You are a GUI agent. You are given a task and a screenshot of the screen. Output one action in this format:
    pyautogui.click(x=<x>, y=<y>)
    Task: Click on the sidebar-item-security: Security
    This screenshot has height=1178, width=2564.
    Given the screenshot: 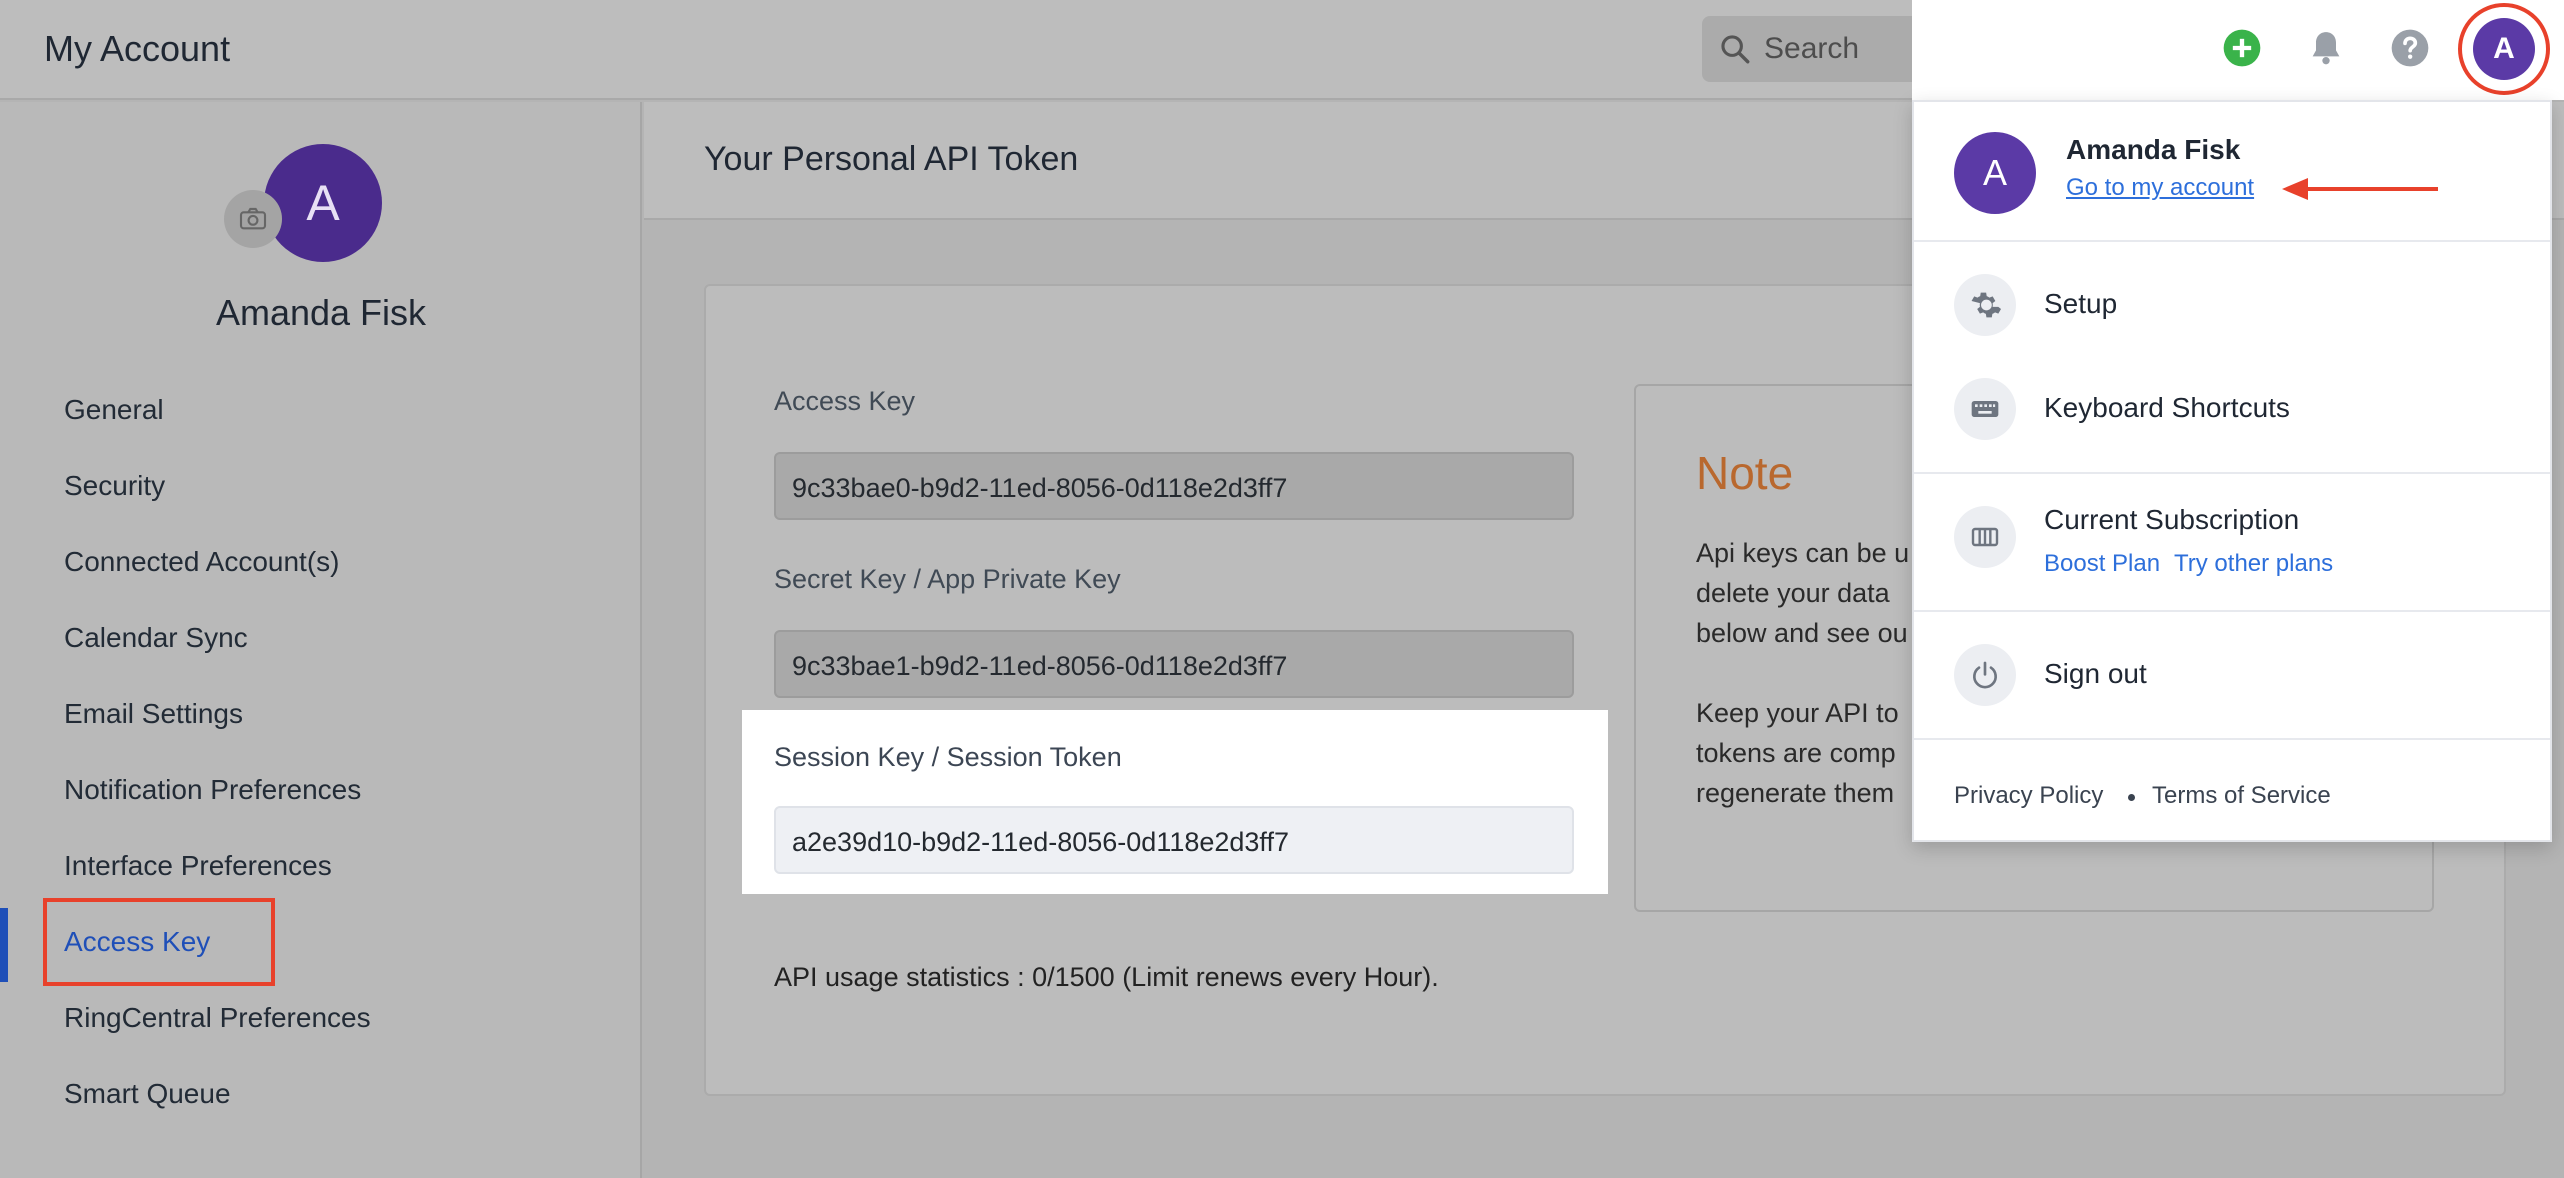 What is the action you would take?
    pyautogui.click(x=114, y=486)
    